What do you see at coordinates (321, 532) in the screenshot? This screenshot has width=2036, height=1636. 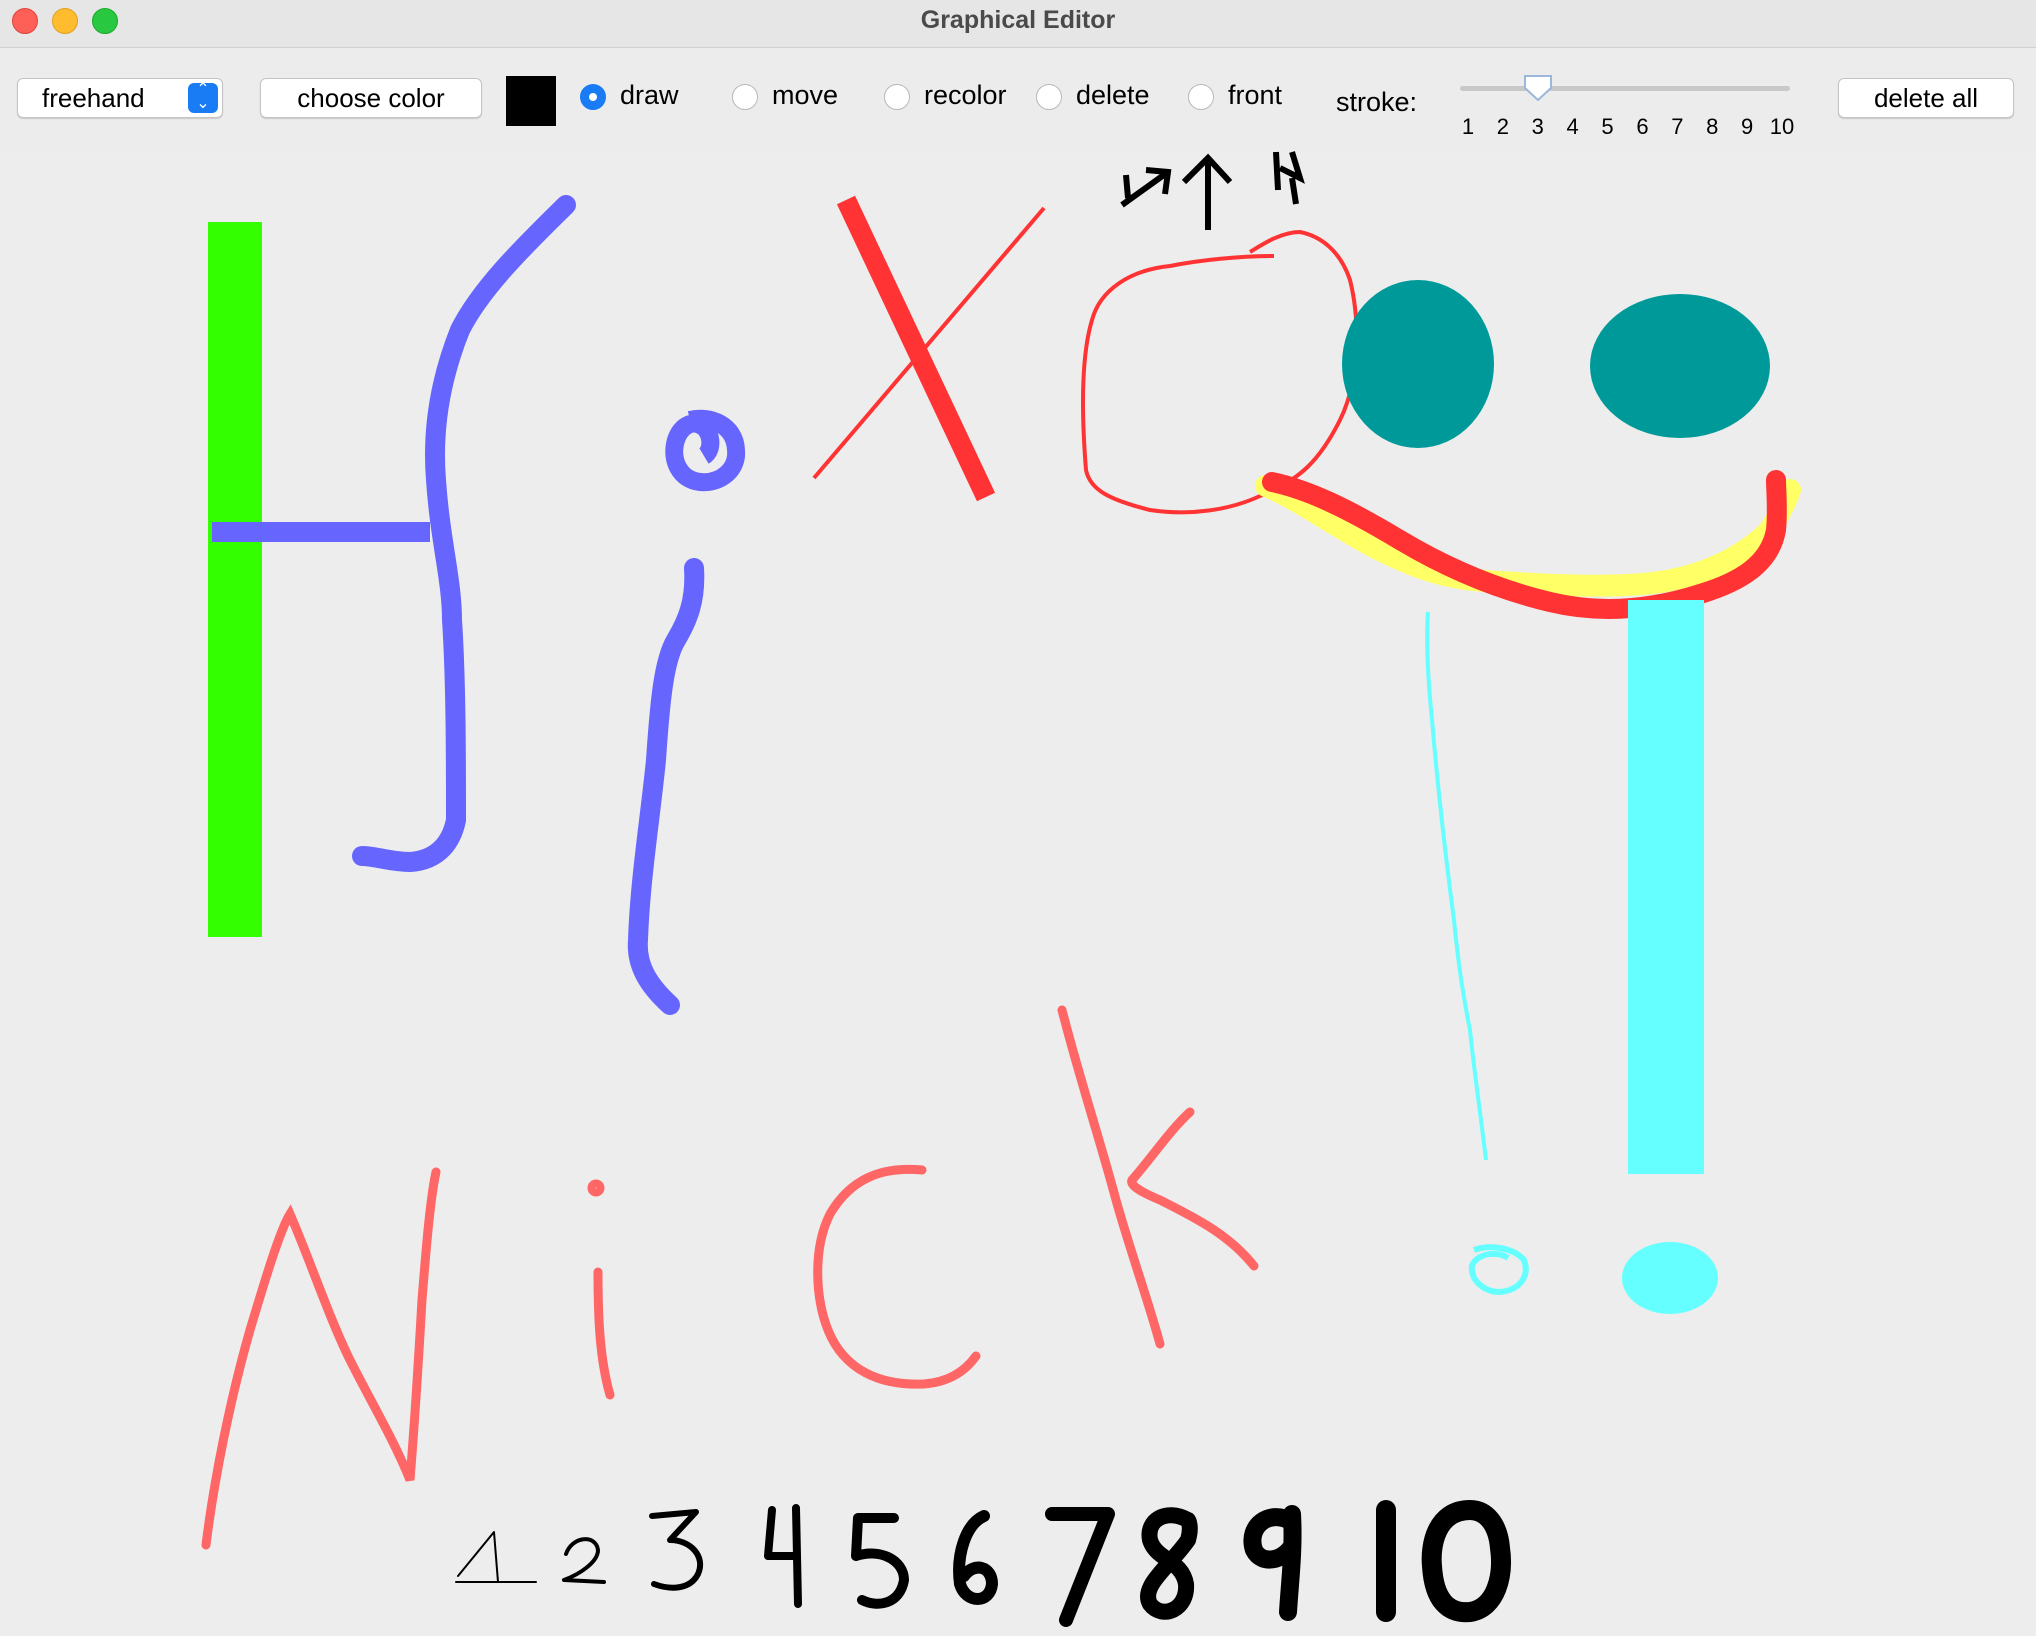 I see `blue-crossbar-line` at bounding box center [321, 532].